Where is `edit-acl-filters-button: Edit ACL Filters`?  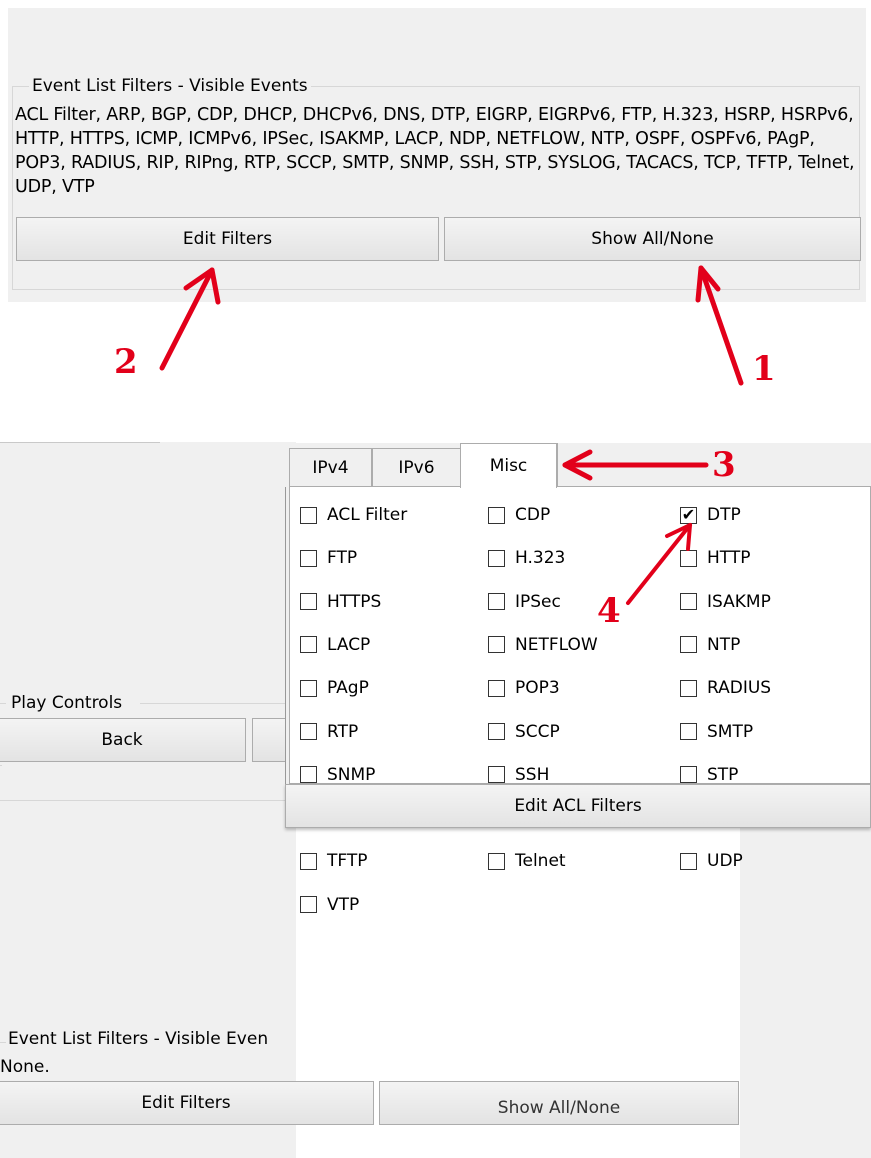
edit-acl-filters-button: Edit ACL Filters is located at coordinates (578, 806).